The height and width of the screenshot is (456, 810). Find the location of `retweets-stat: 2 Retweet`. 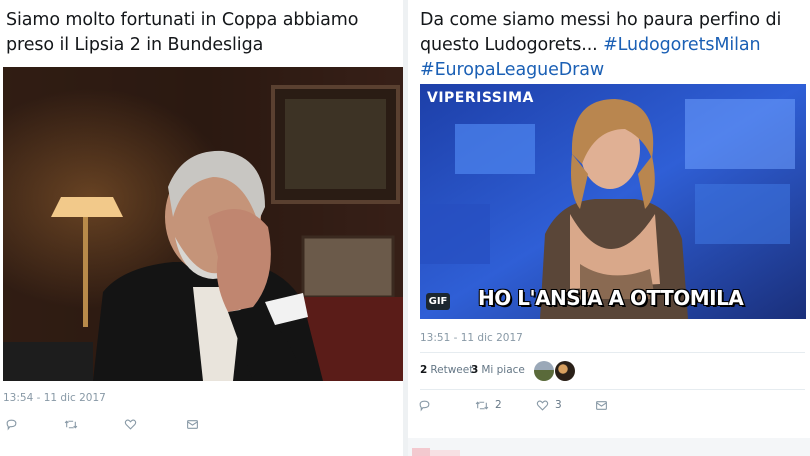

retweets-stat: 2 Retweet is located at coordinates (446, 370).